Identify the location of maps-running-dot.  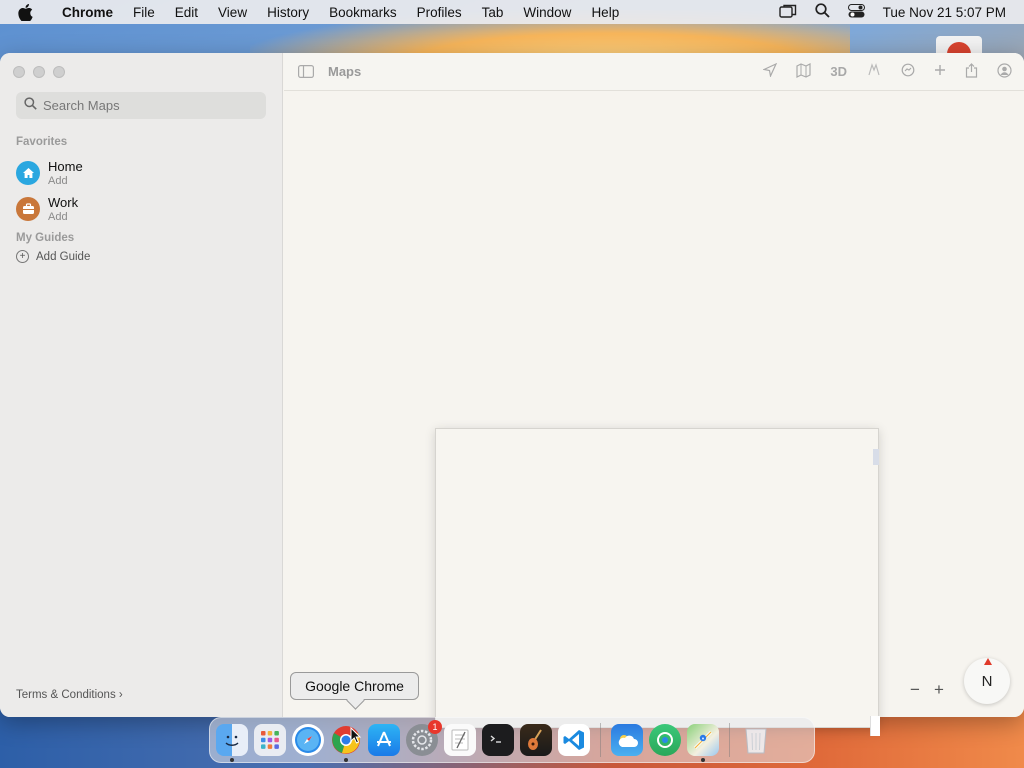
(703, 760).